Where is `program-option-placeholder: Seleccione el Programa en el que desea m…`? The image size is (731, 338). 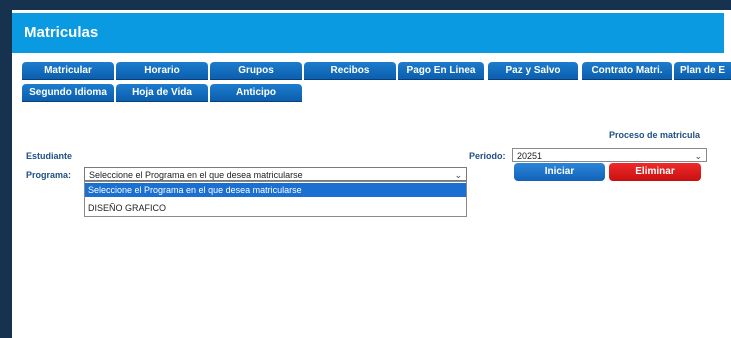
program-option-placeholder: Seleccione el Programa en el que desea m… is located at coordinates (275, 190).